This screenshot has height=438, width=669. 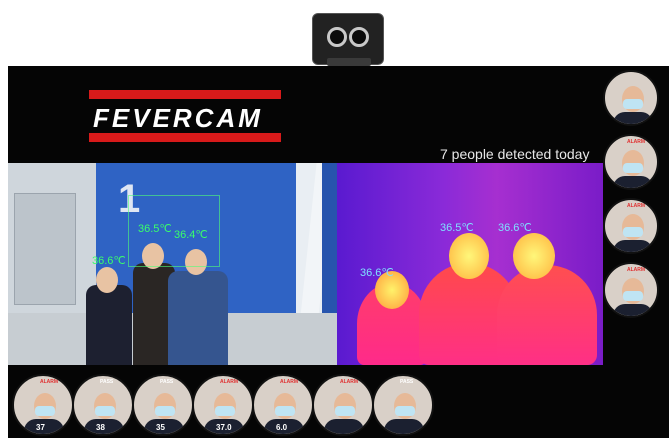 I want to click on person-right, so click(x=198, y=318).